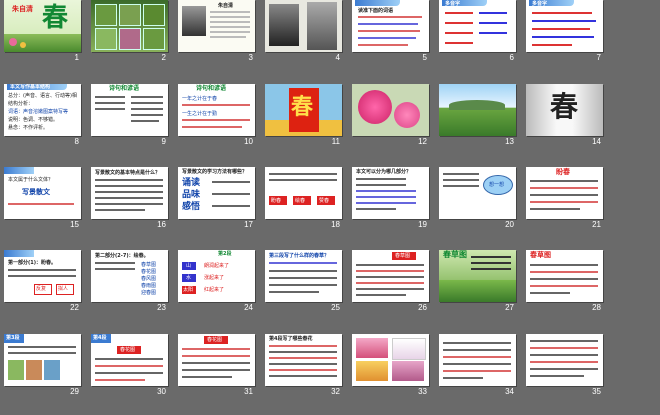 This screenshot has height=415, width=660. What do you see at coordinates (129, 118) in the screenshot?
I see `slide-thumbnail: 诗句和谚语 9` at bounding box center [129, 118].